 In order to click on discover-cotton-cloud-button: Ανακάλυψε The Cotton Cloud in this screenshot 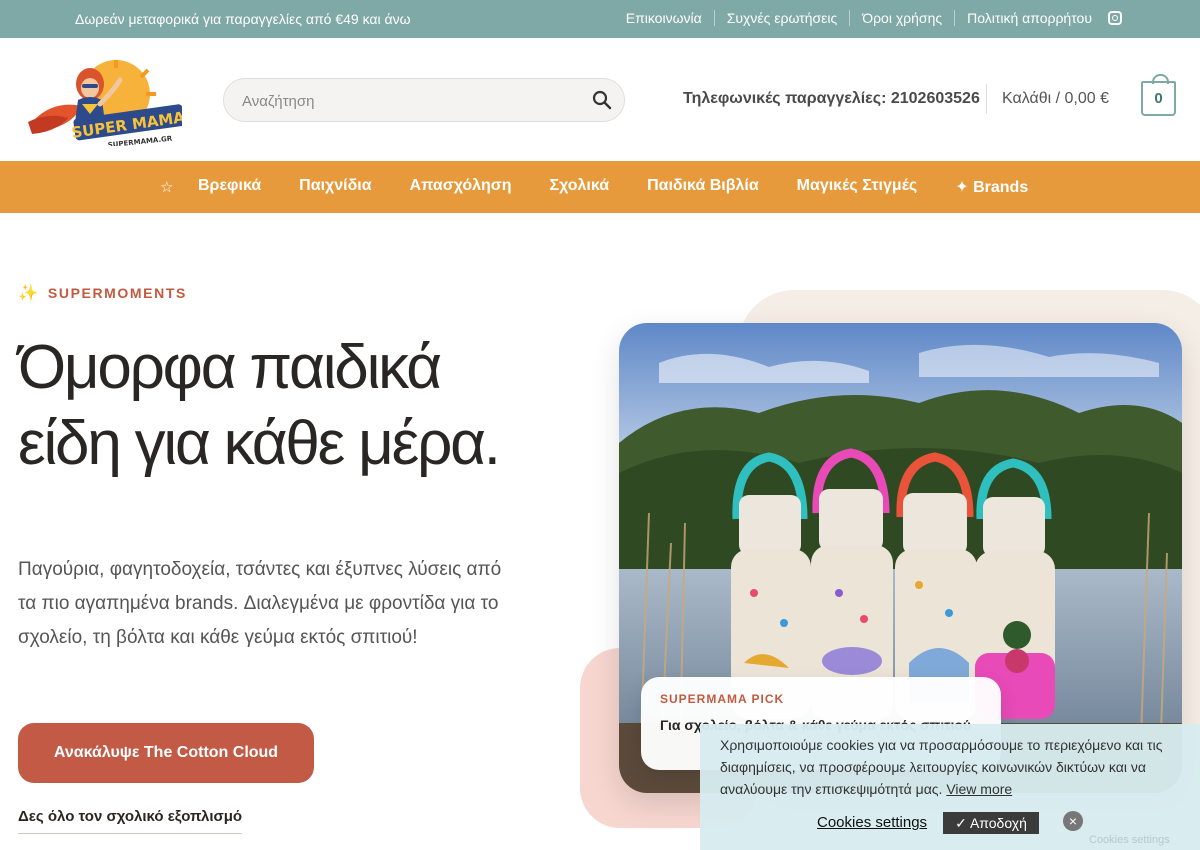, I will do `click(166, 753)`.